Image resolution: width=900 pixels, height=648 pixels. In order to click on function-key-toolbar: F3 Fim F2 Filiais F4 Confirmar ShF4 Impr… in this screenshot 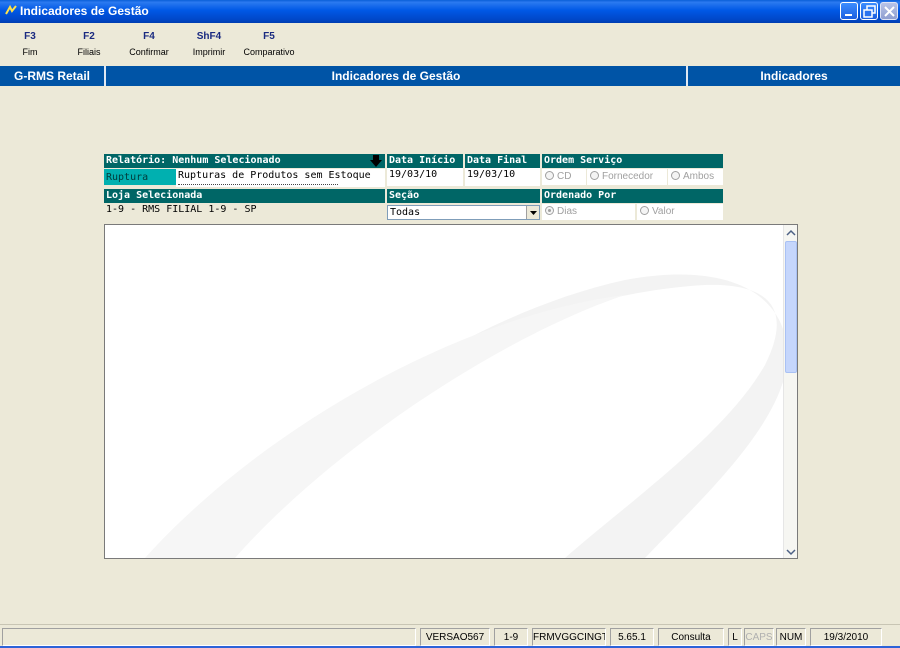, I will do `click(450, 44)`.